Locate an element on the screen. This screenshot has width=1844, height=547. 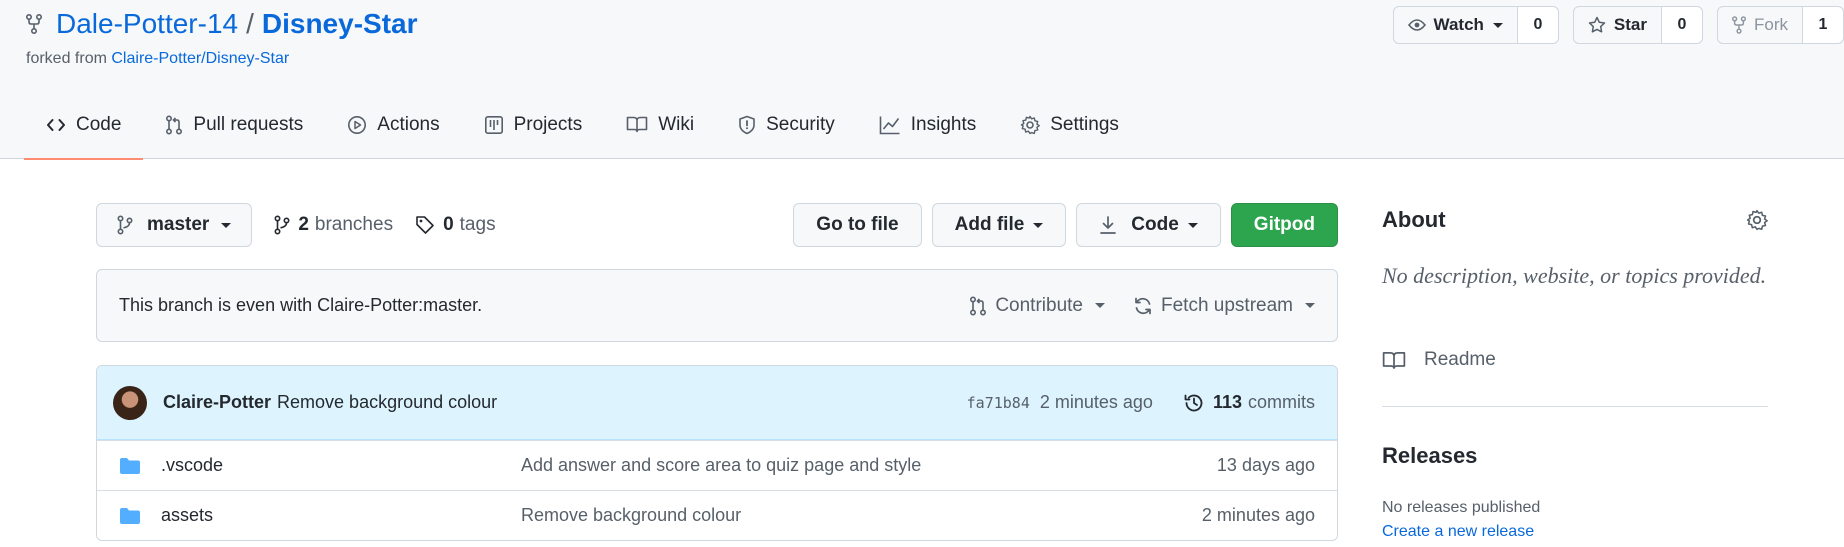
star-button-group: Star 0 is located at coordinates (1637, 25).